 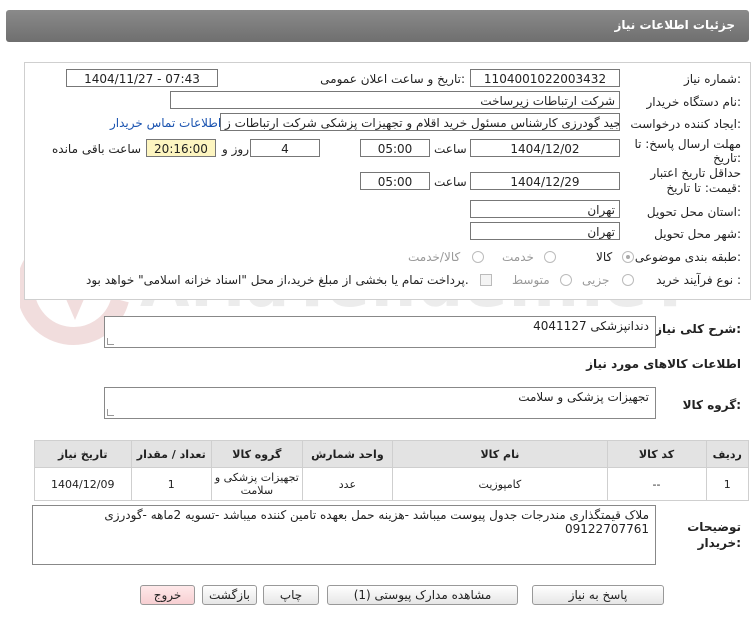 What do you see at coordinates (727, 158) in the screenshot?
I see `deadline-label-date: تاریخ:` at bounding box center [727, 158].